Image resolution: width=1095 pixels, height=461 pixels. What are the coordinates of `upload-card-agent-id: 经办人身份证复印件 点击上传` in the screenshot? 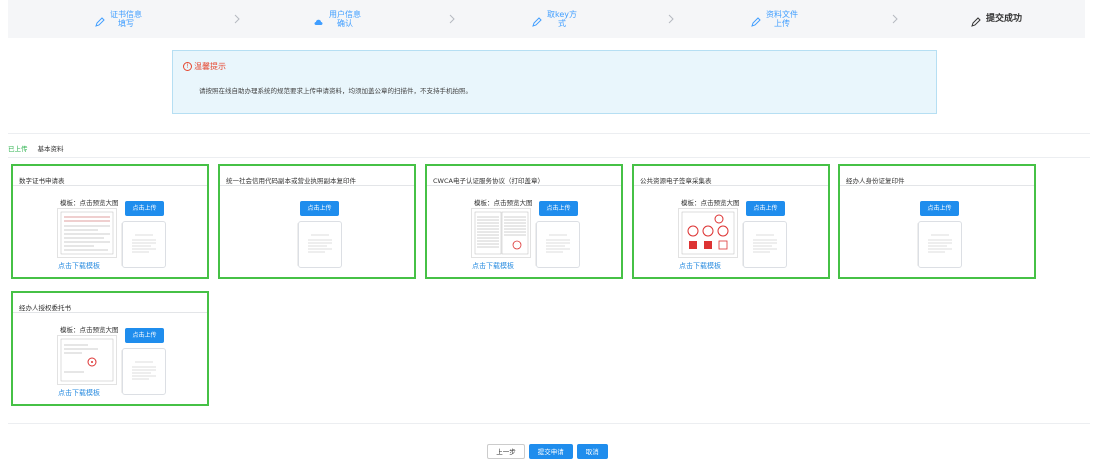 It's located at (937, 221).